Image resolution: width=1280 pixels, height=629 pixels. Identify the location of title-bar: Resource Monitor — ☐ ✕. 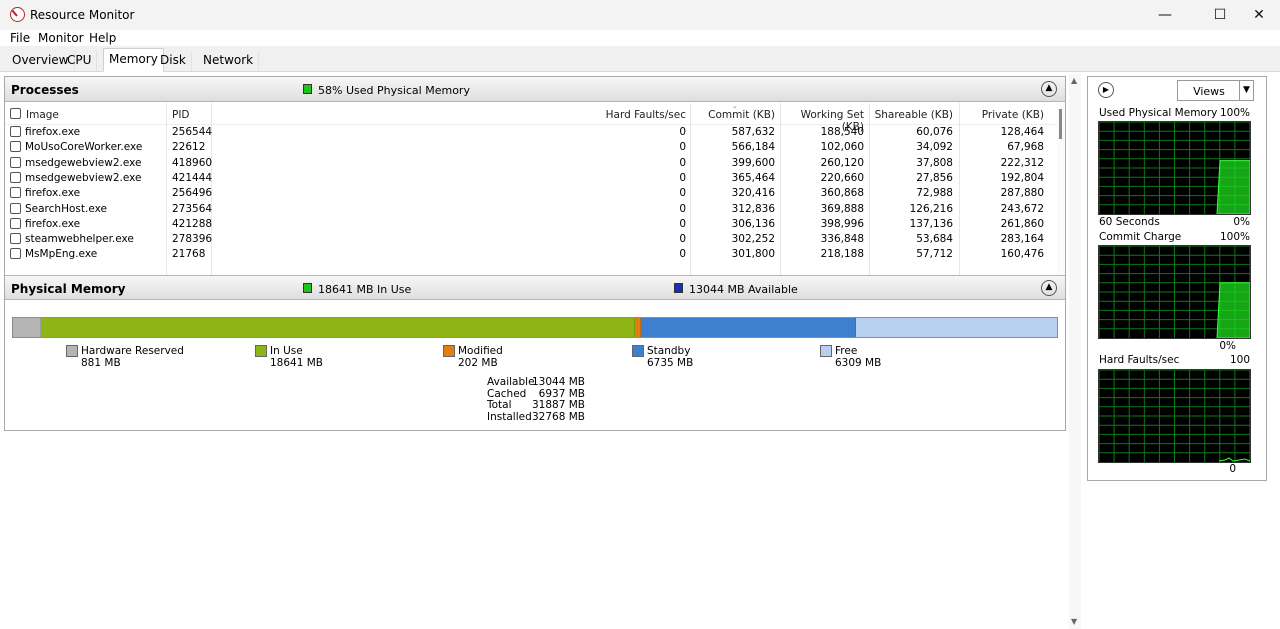
(640, 15).